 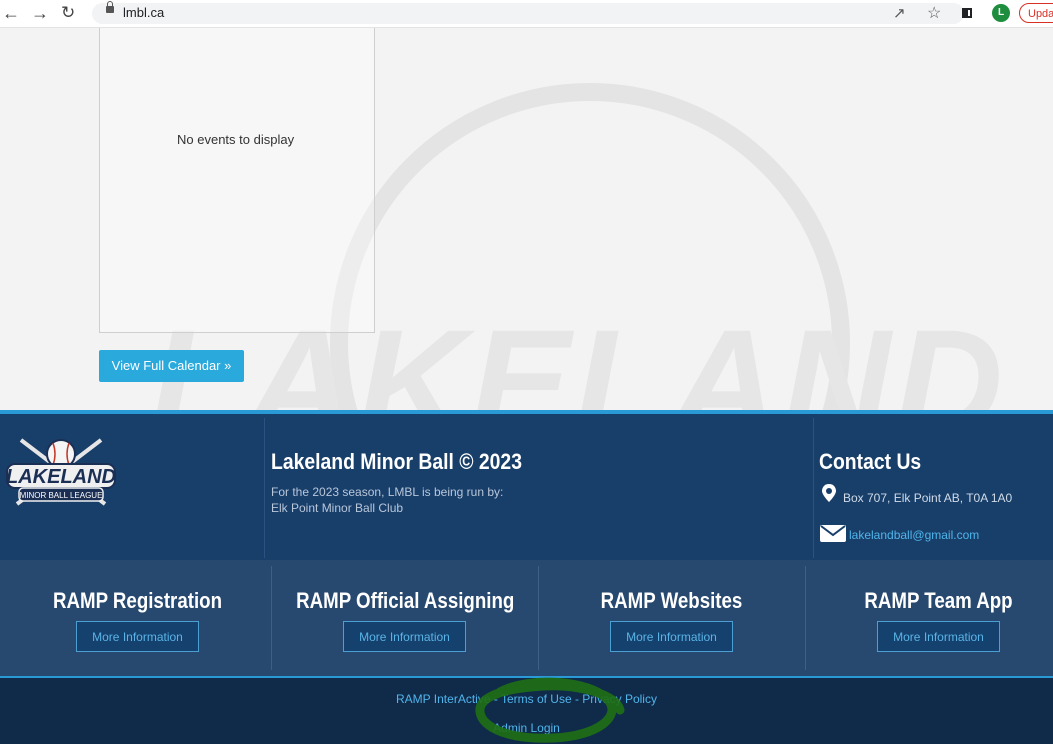 I want to click on green-scribble-annotation, so click(x=550, y=710).